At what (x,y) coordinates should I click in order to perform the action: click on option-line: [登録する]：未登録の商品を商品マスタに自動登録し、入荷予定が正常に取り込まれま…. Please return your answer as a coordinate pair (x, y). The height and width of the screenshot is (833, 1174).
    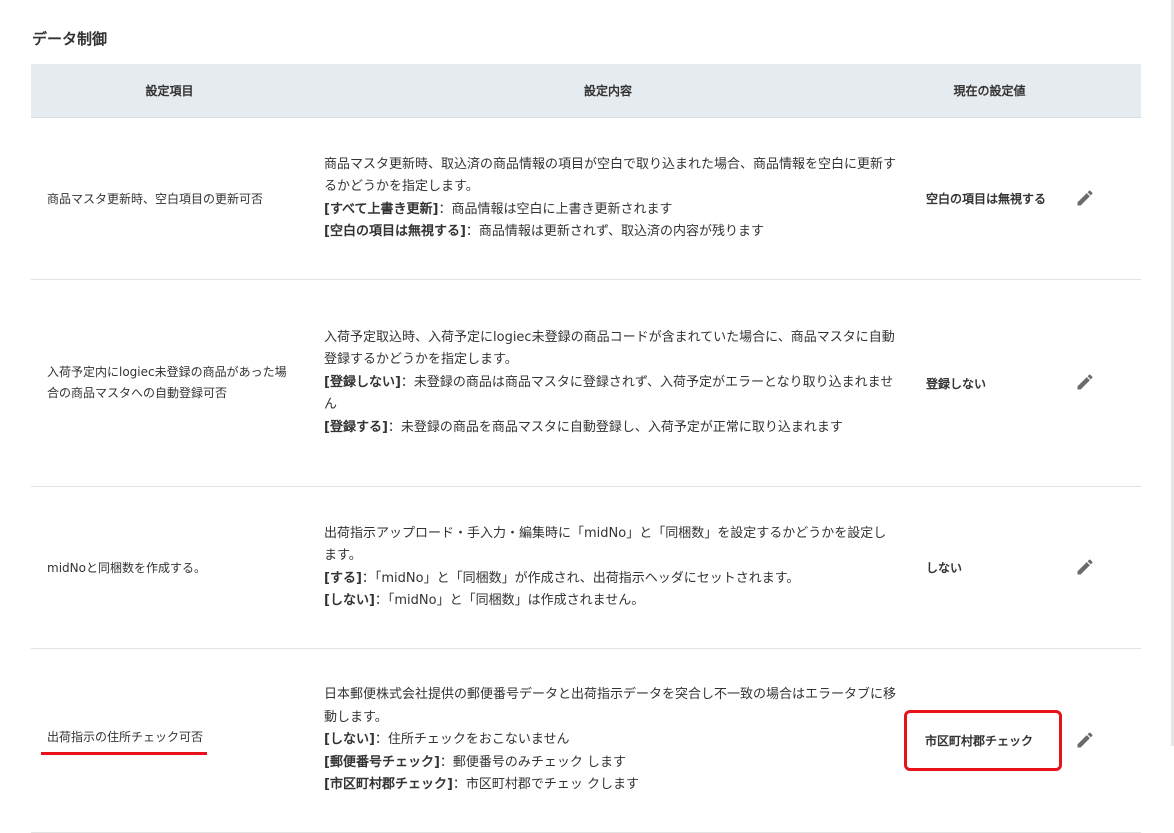
    Looking at the image, I should click on (610, 428).